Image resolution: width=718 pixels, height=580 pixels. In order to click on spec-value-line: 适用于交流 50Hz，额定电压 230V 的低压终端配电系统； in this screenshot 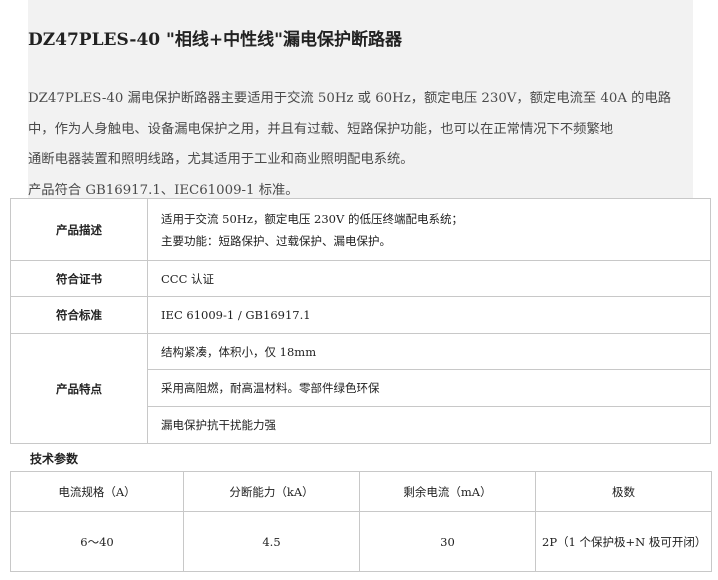, I will do `click(312, 218)`.